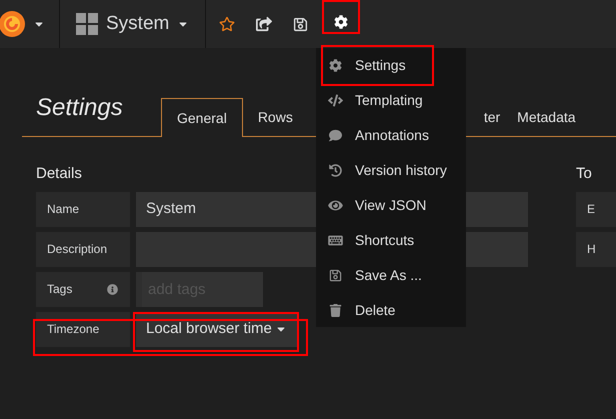 The width and height of the screenshot is (616, 419). Describe the element at coordinates (83, 329) in the screenshot. I see `field-label: Timezone` at that location.